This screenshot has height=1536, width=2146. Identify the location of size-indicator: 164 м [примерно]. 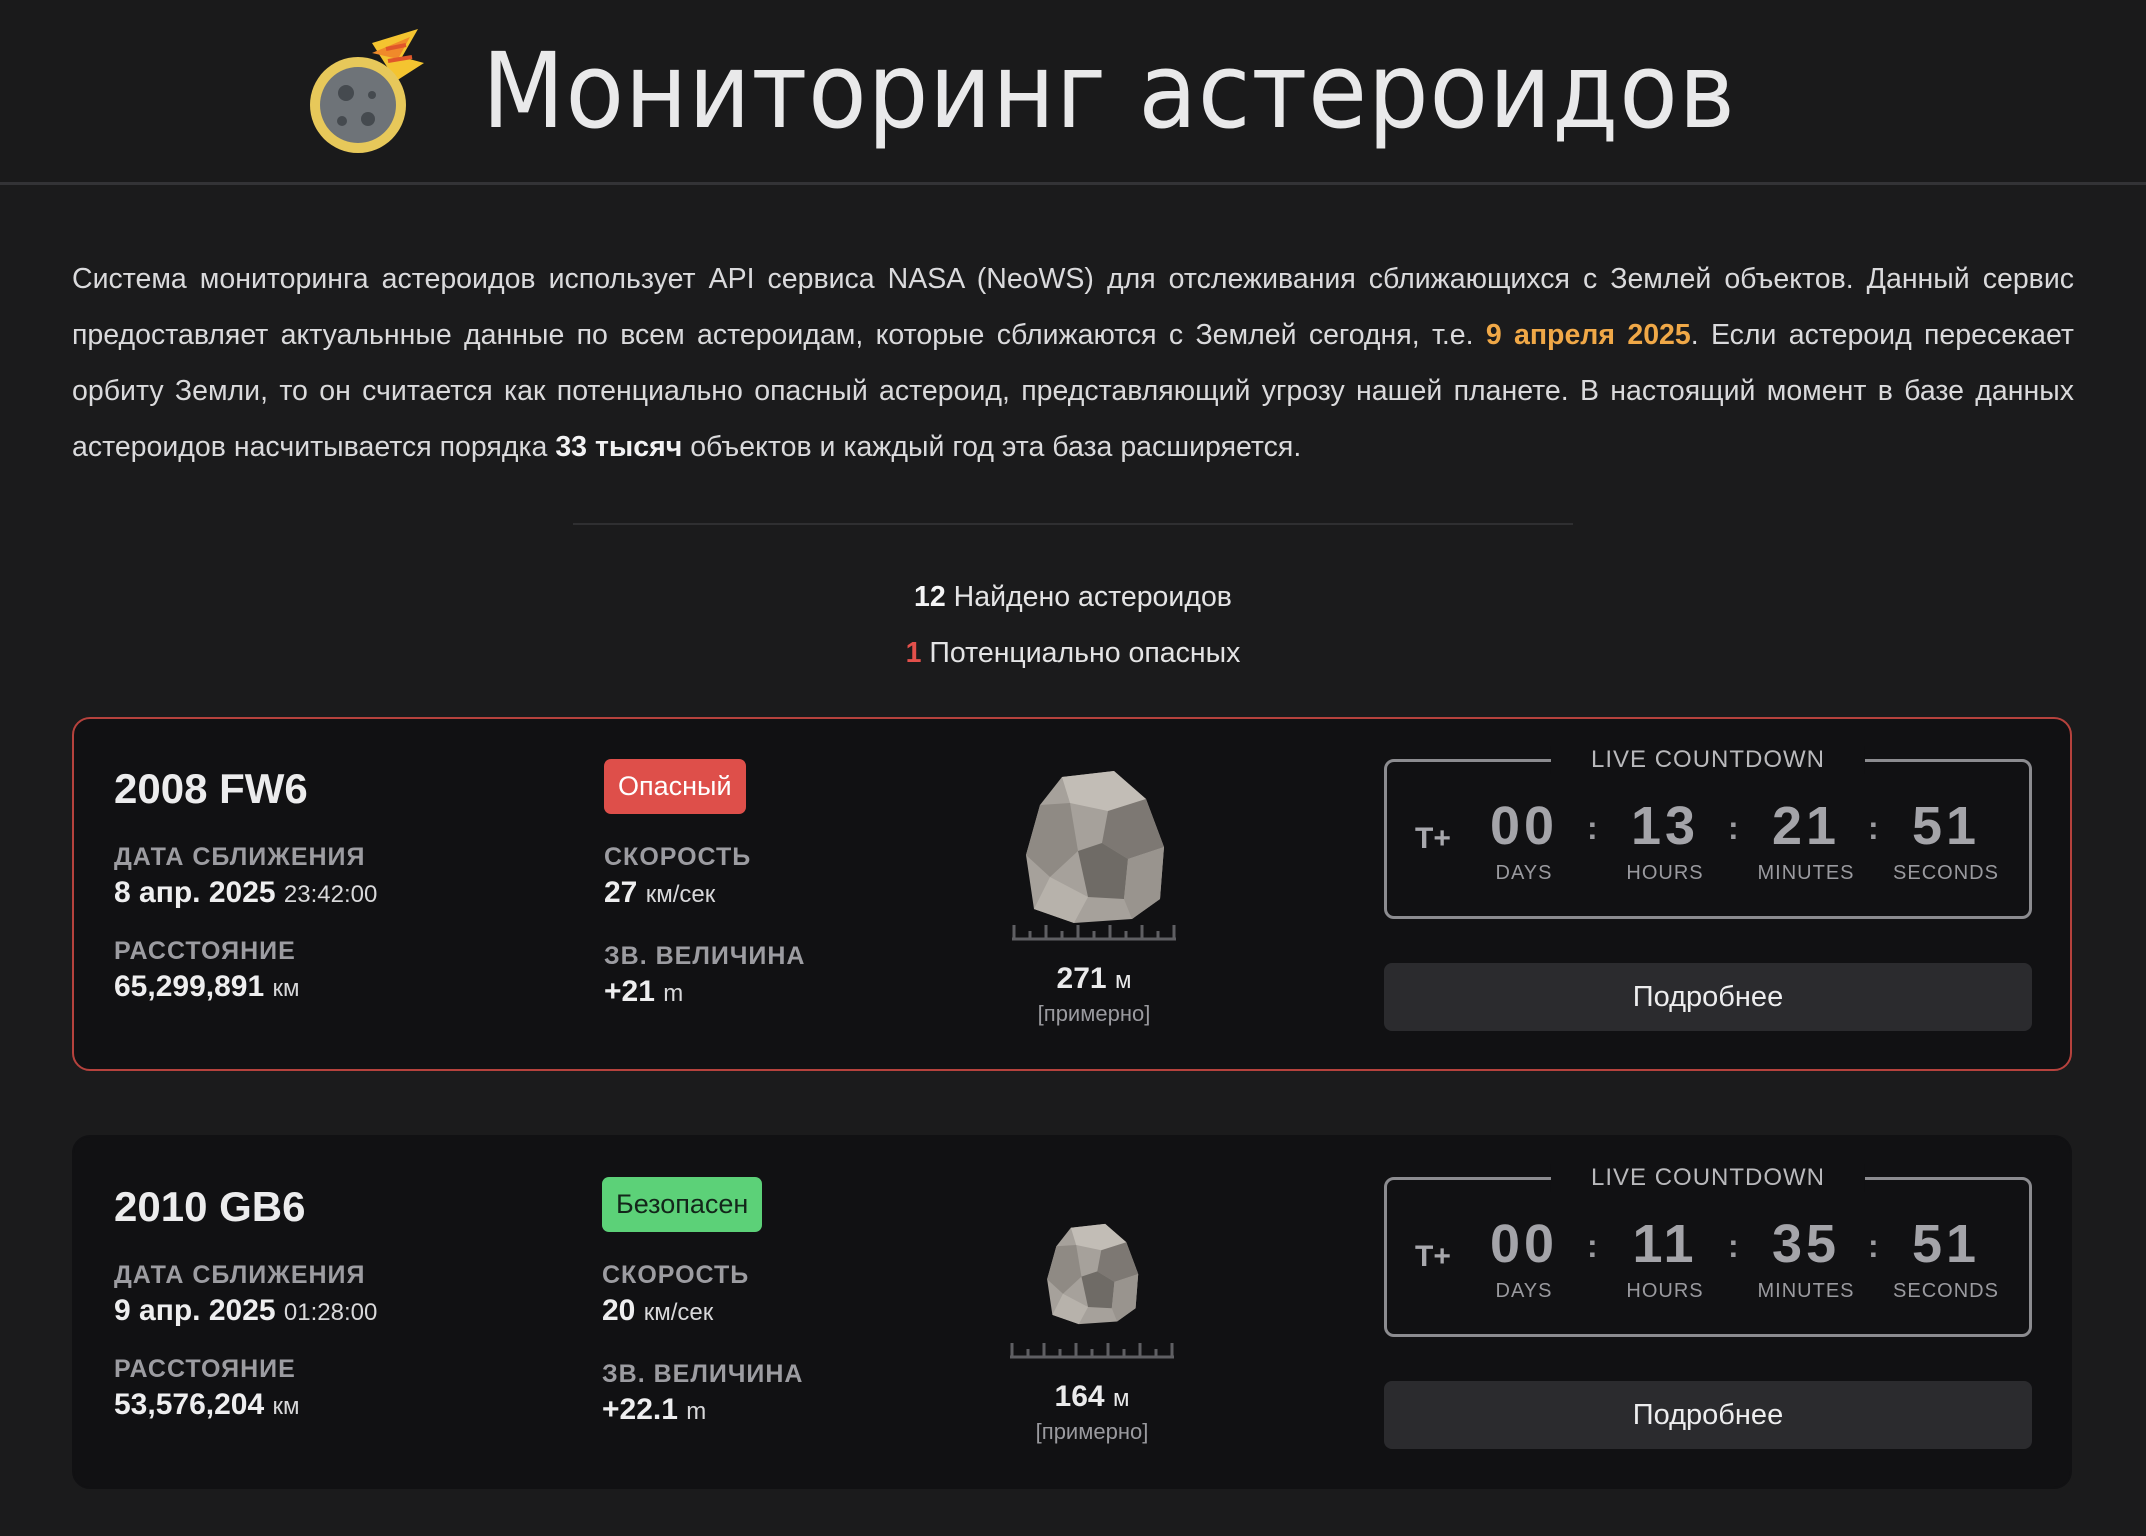
(1092, 1312).